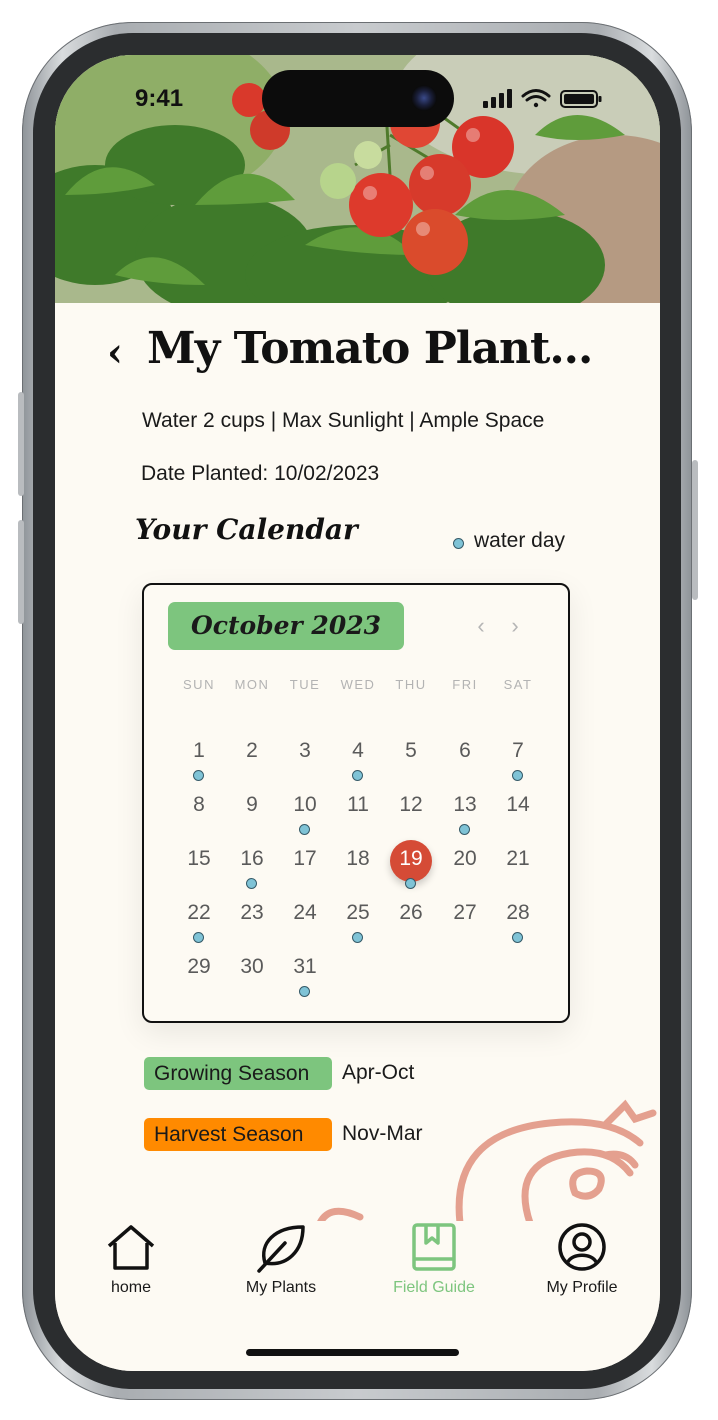 This screenshot has width=718, height=1420. Describe the element at coordinates (411, 751) in the screenshot. I see `calendar-day: 5` at that location.